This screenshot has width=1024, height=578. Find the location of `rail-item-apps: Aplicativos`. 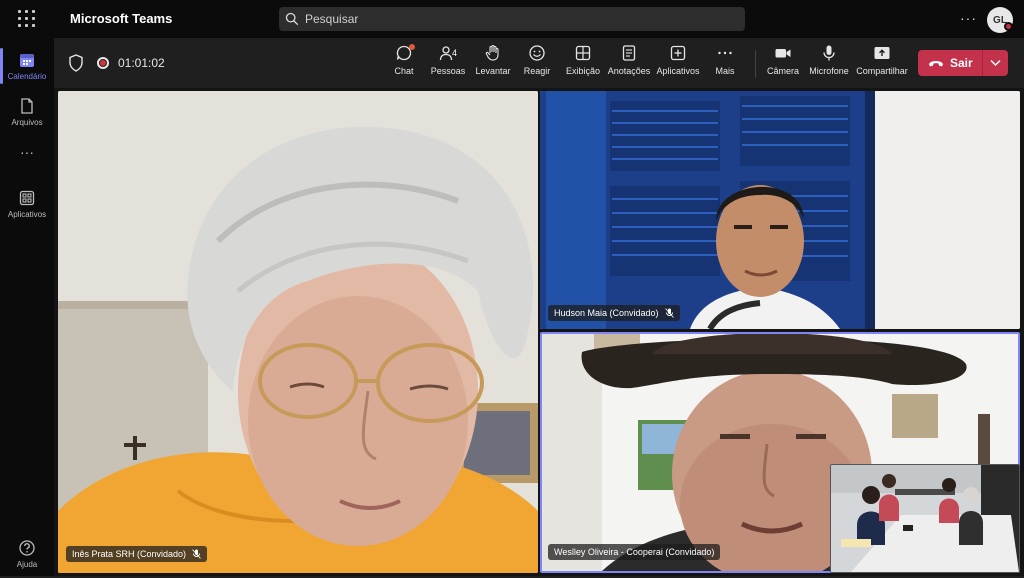

rail-item-apps: Aplicativos is located at coordinates (27, 204).